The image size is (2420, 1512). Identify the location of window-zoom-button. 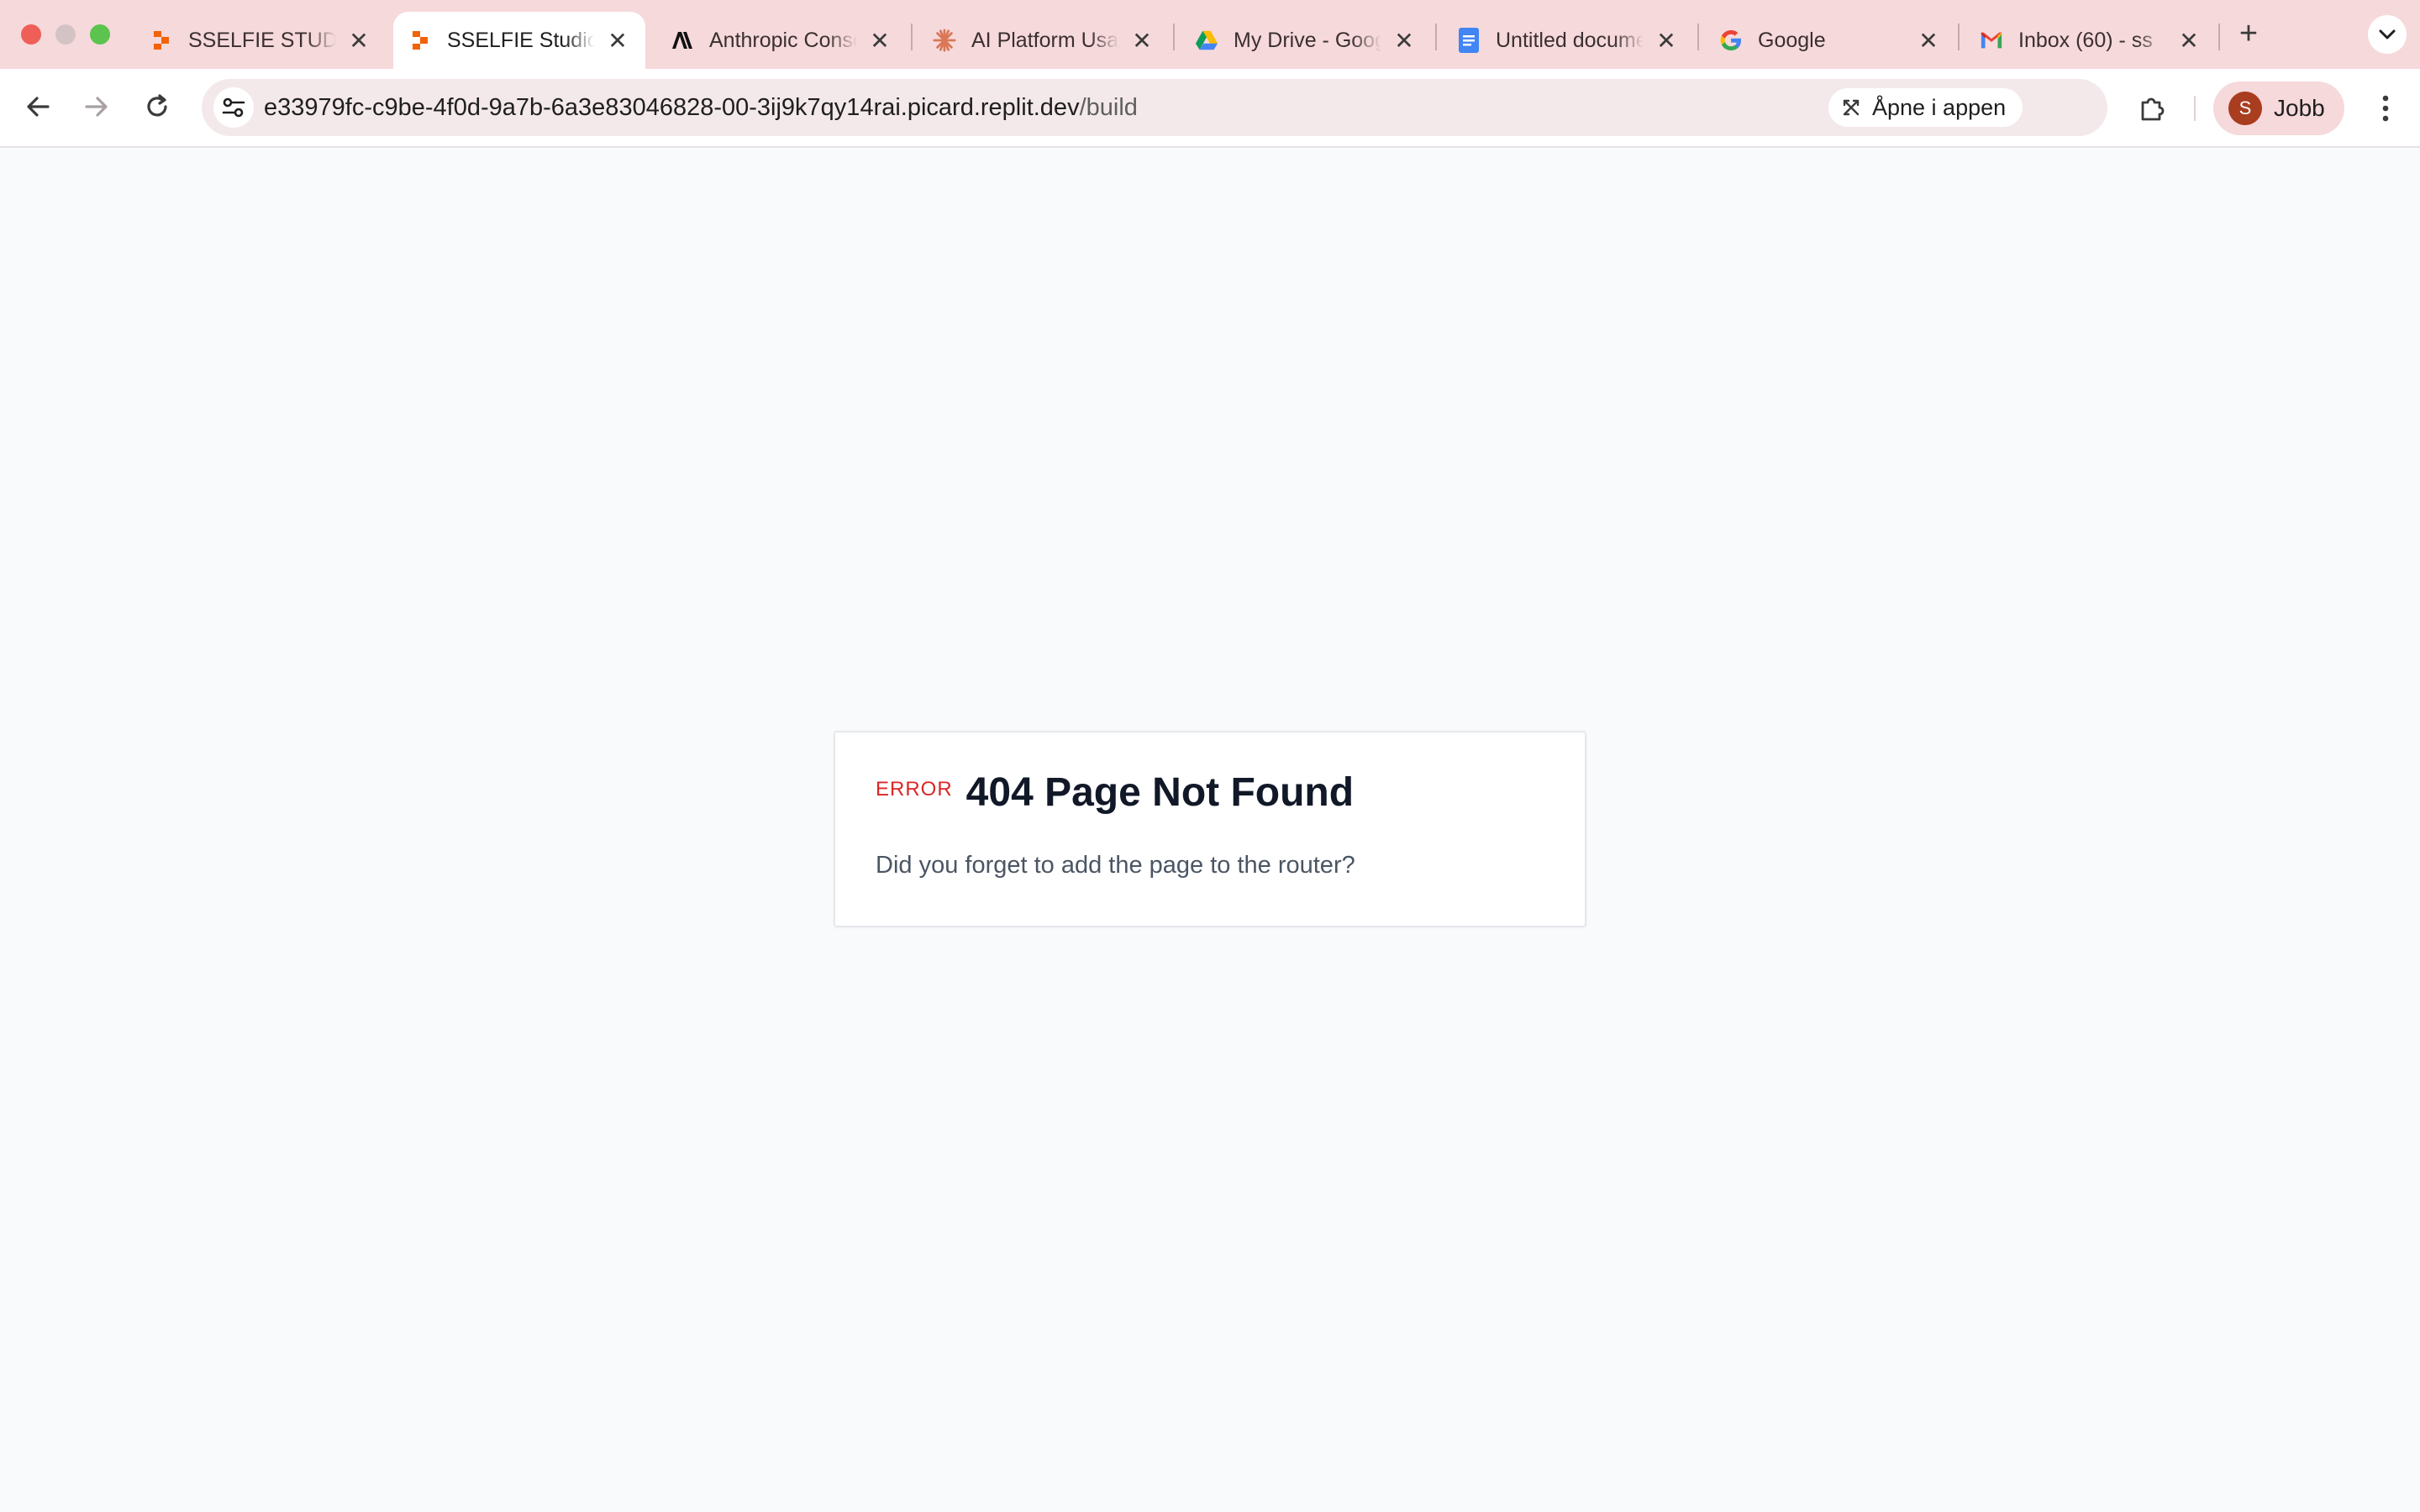
(100, 34).